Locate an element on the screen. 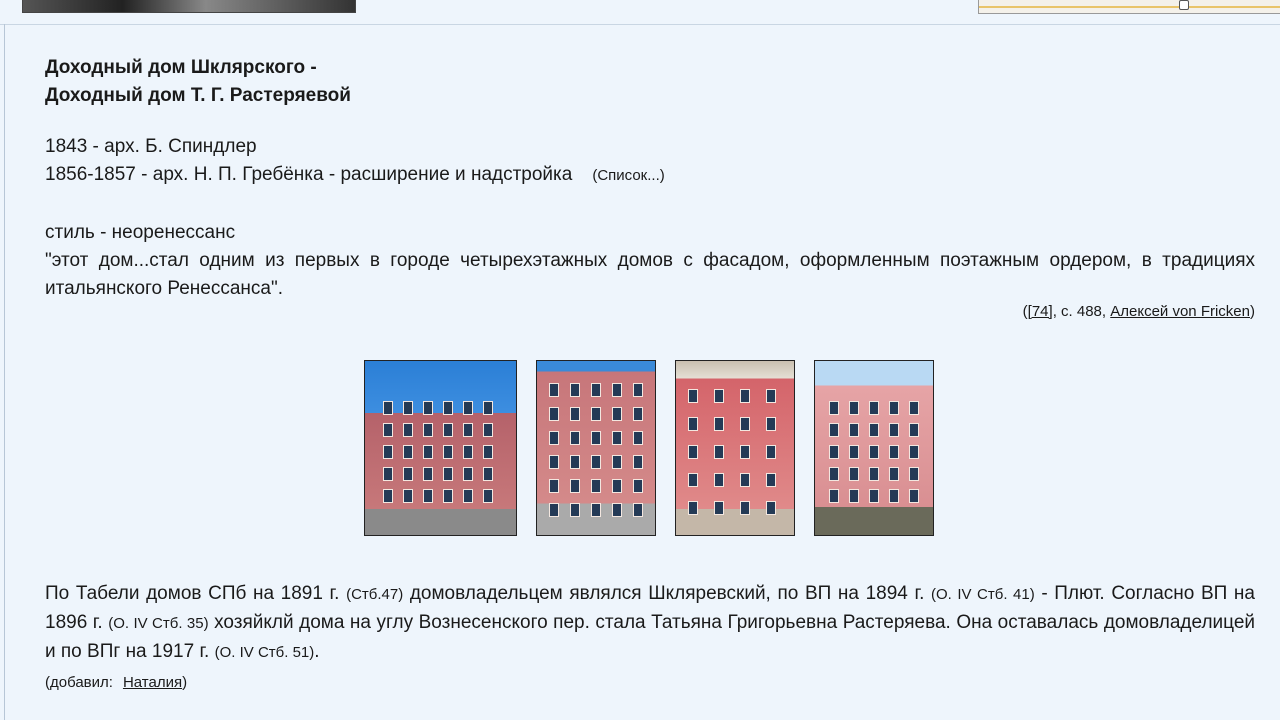 The width and height of the screenshot is (1280, 720). map-thumbnail-icon is located at coordinates (1129, 7).